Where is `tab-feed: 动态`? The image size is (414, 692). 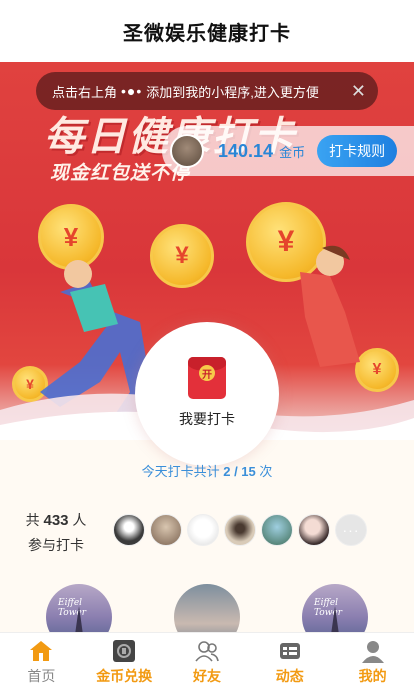
tab-feed: 动态 is located at coordinates (289, 662).